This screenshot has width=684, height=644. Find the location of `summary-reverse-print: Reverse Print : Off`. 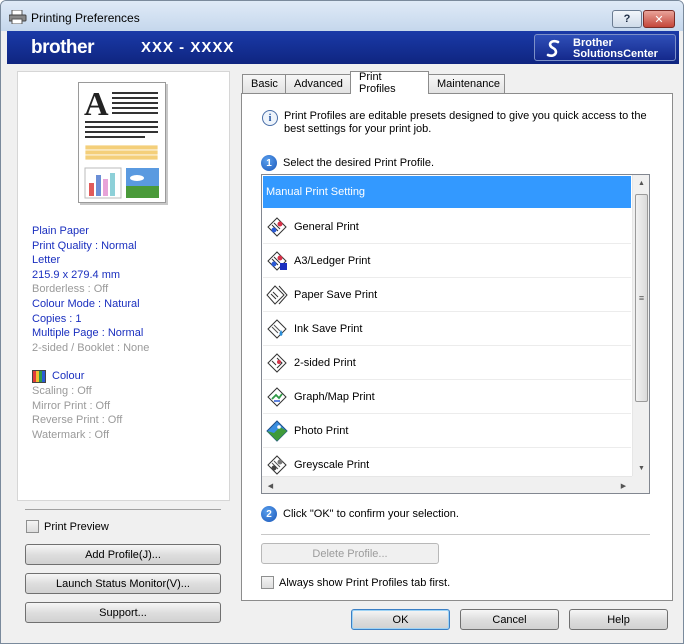

summary-reverse-print: Reverse Print : Off is located at coordinates (77, 420).